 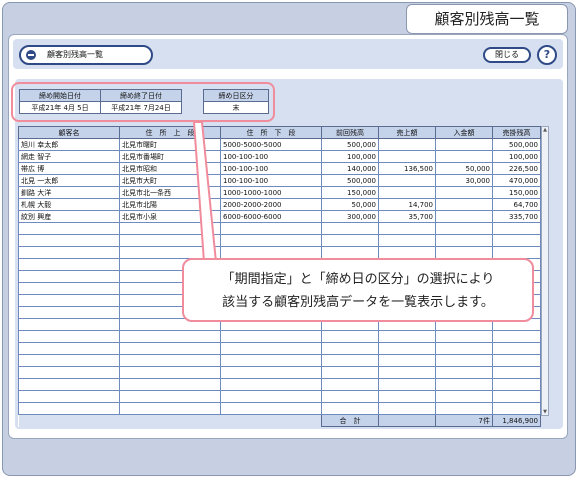 I want to click on footer-band, so click(x=289, y=456).